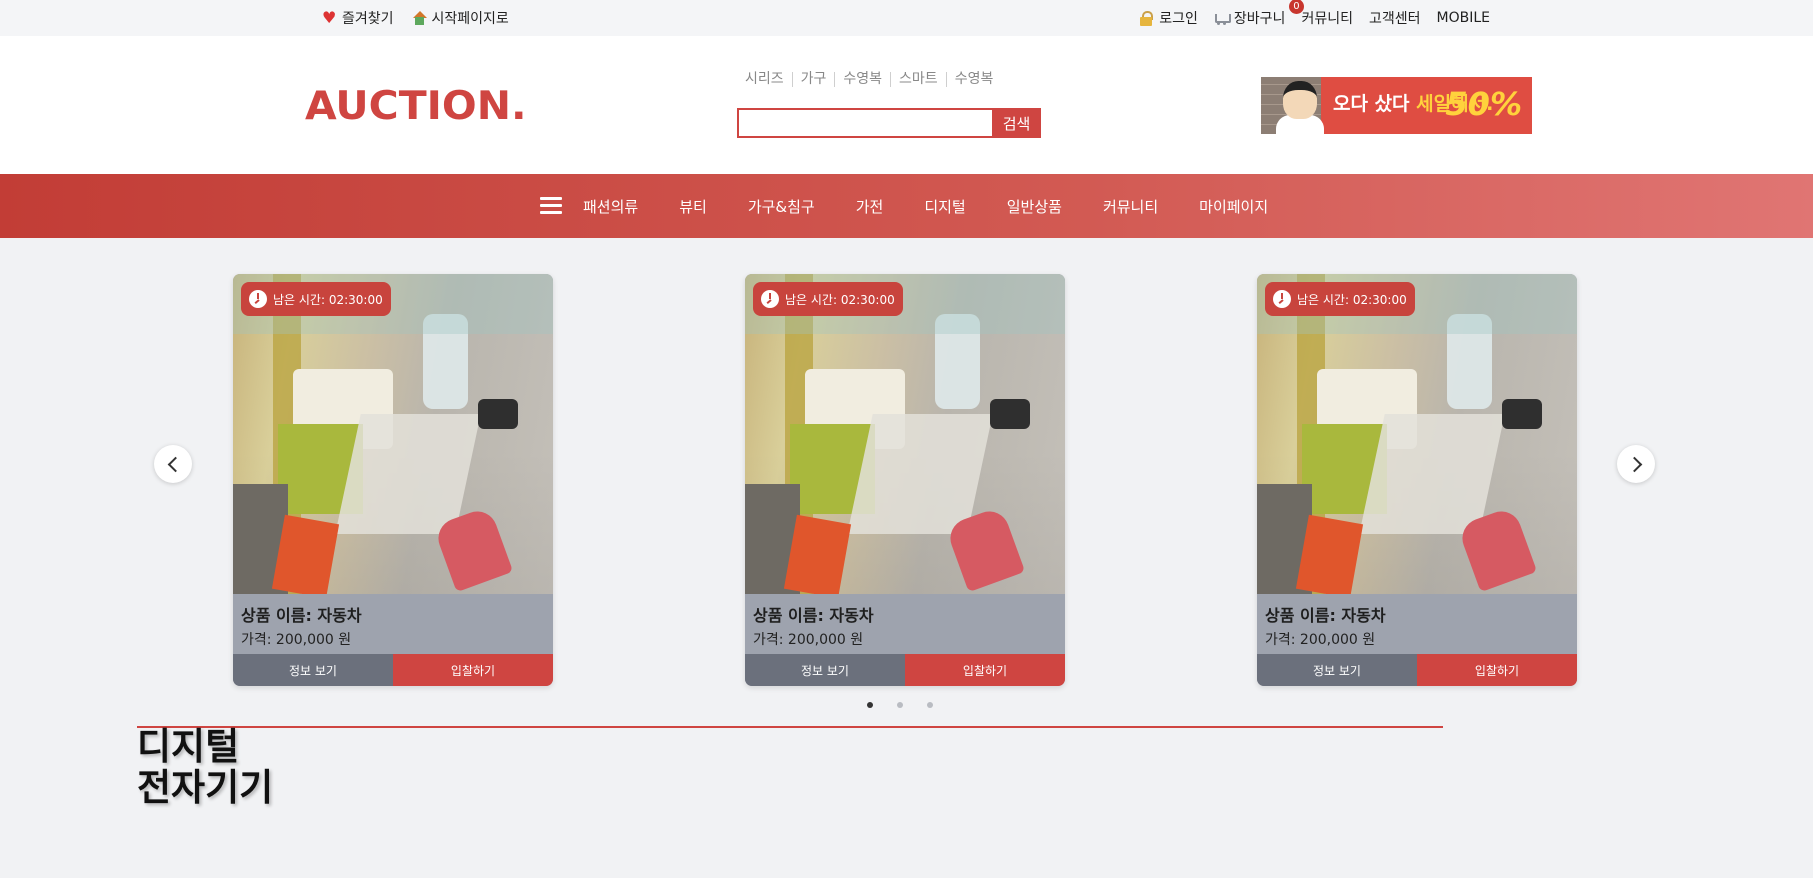 Image resolution: width=1813 pixels, height=878 pixels. What do you see at coordinates (610, 206) in the screenshot?
I see `nav-item-fashion: 패션의류` at bounding box center [610, 206].